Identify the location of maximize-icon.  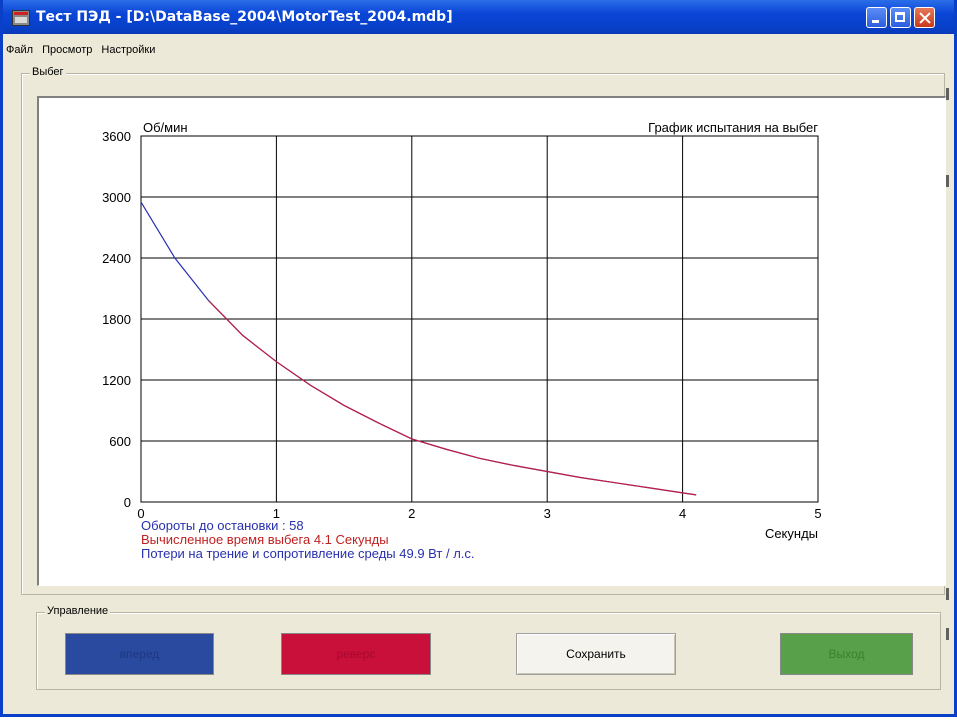
(900, 17).